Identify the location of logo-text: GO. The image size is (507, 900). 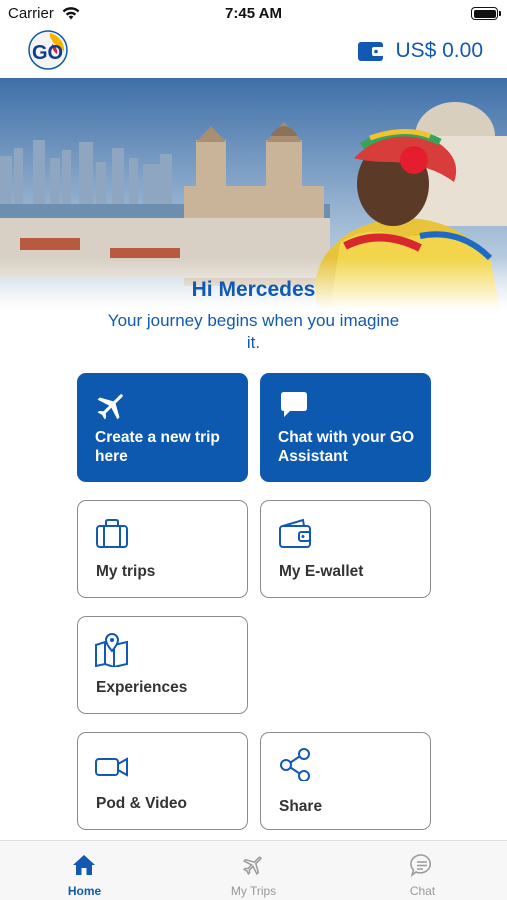
(47, 53).